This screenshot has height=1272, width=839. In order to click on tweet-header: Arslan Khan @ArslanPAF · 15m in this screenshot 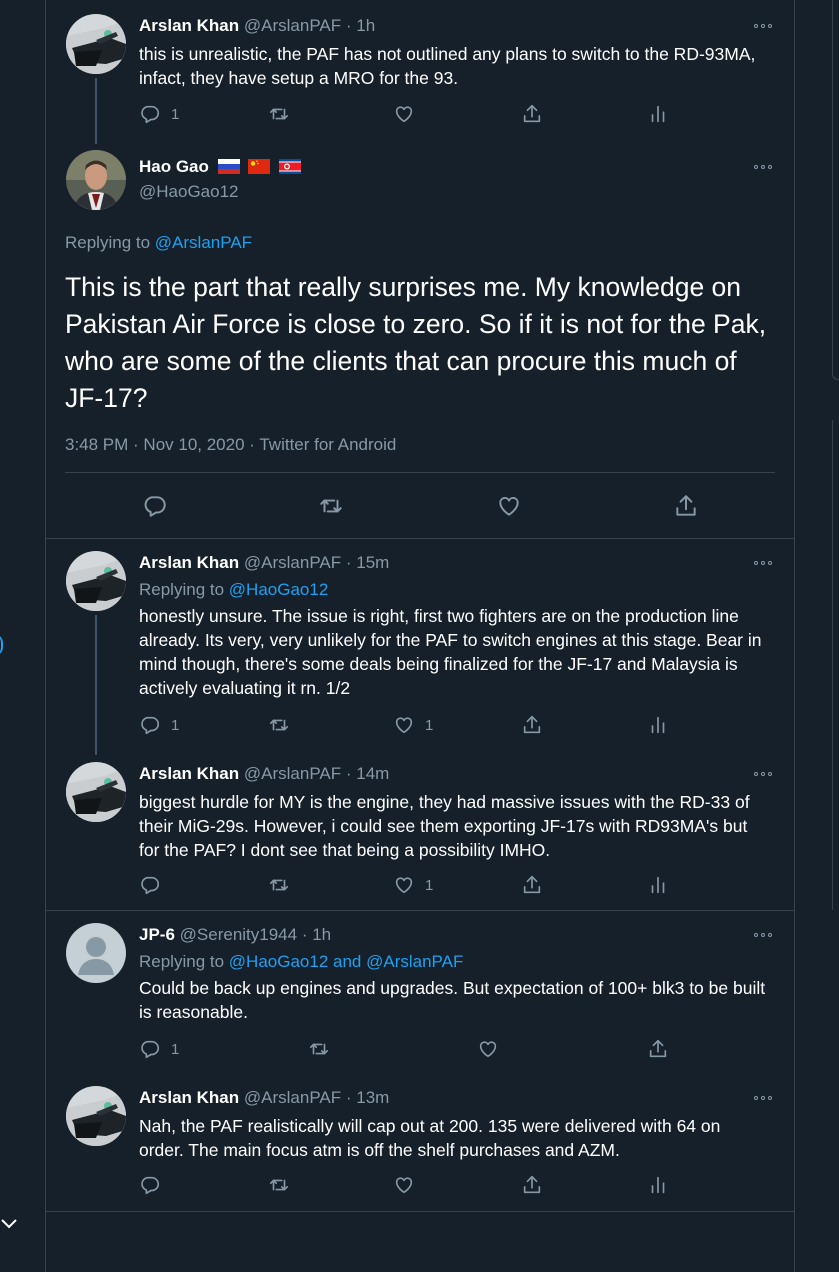, I will do `click(264, 563)`.